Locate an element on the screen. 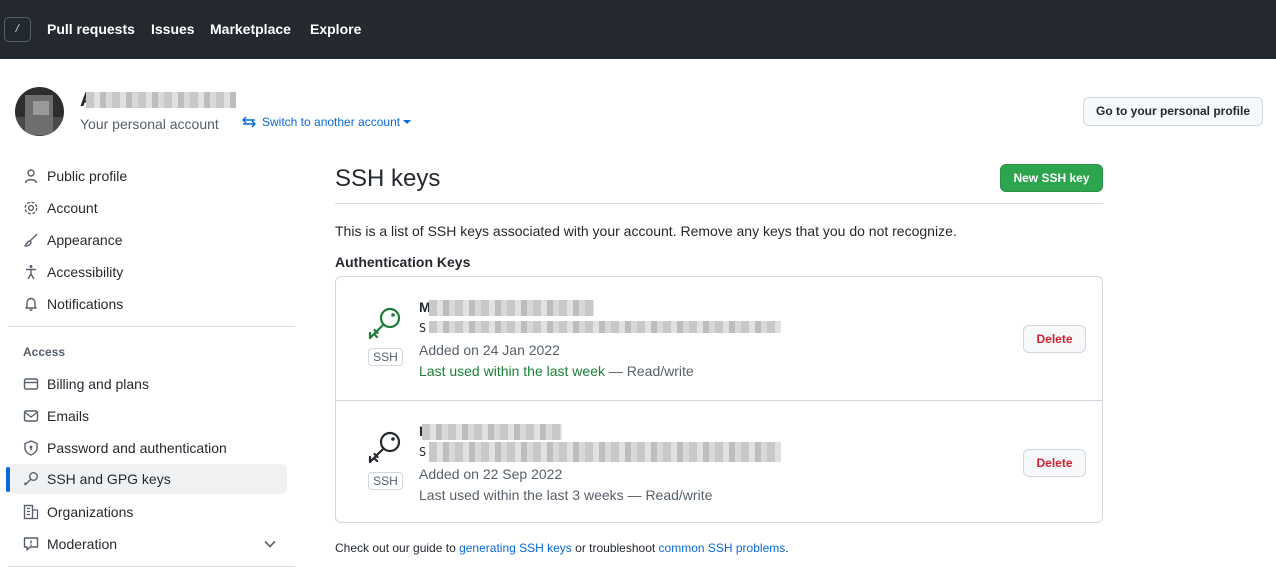 The image size is (1276, 572). sidebar-item-ssh-gpg-keys: SSH and GPG keys is located at coordinates (147, 479).